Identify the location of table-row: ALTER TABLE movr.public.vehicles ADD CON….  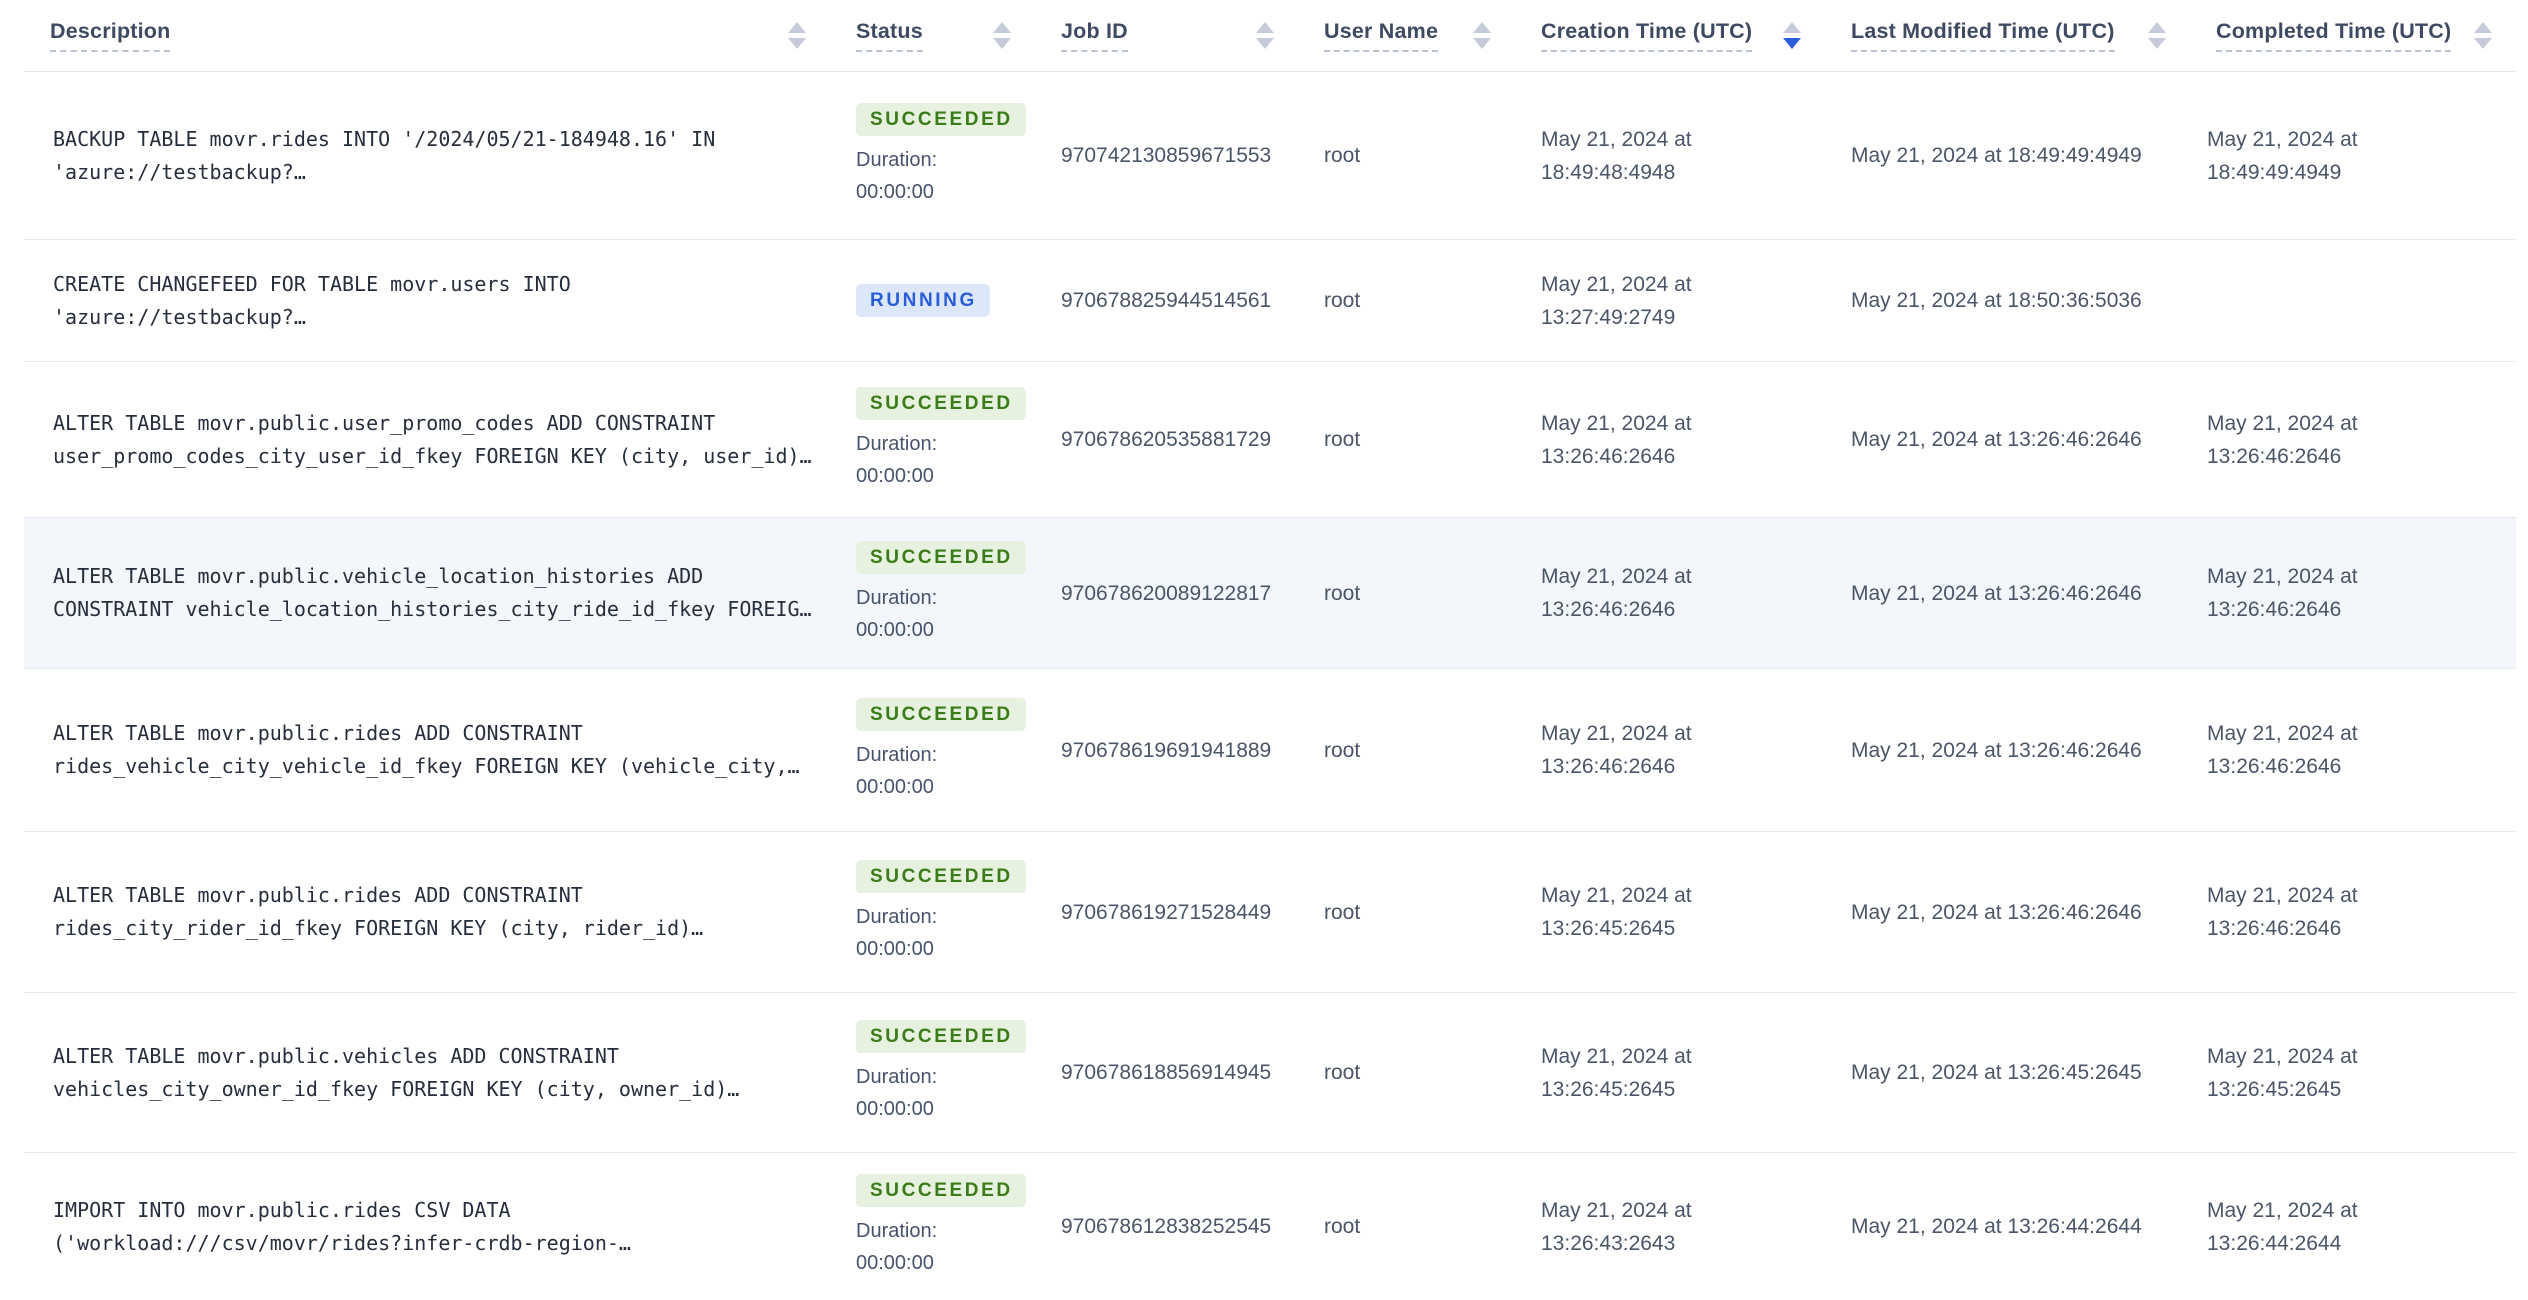
(1270, 1073).